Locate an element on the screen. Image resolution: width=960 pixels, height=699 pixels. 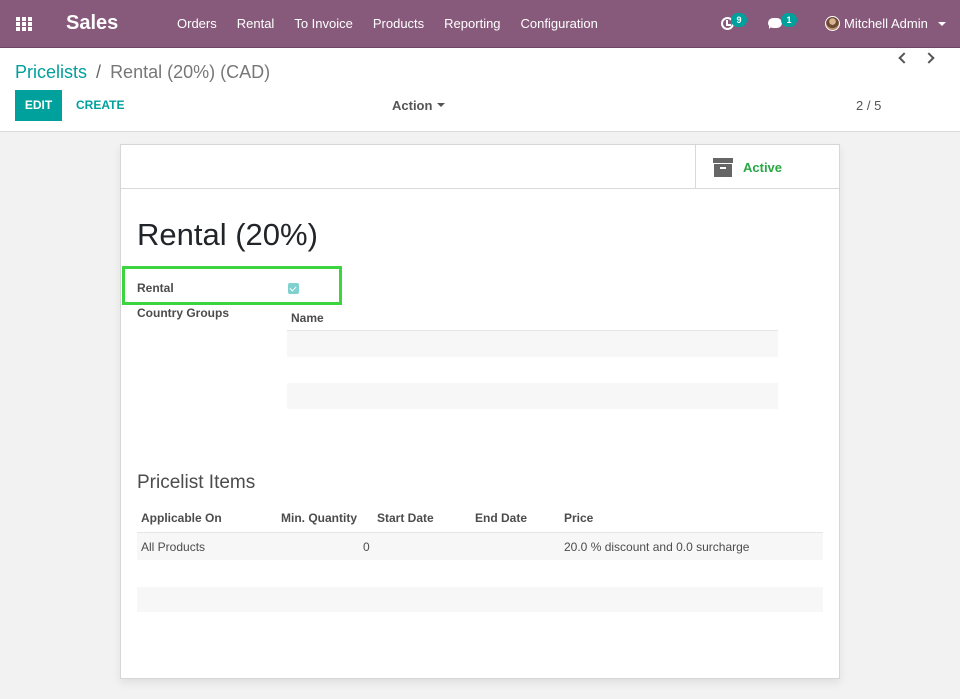
action-label: Action is located at coordinates (412, 105).